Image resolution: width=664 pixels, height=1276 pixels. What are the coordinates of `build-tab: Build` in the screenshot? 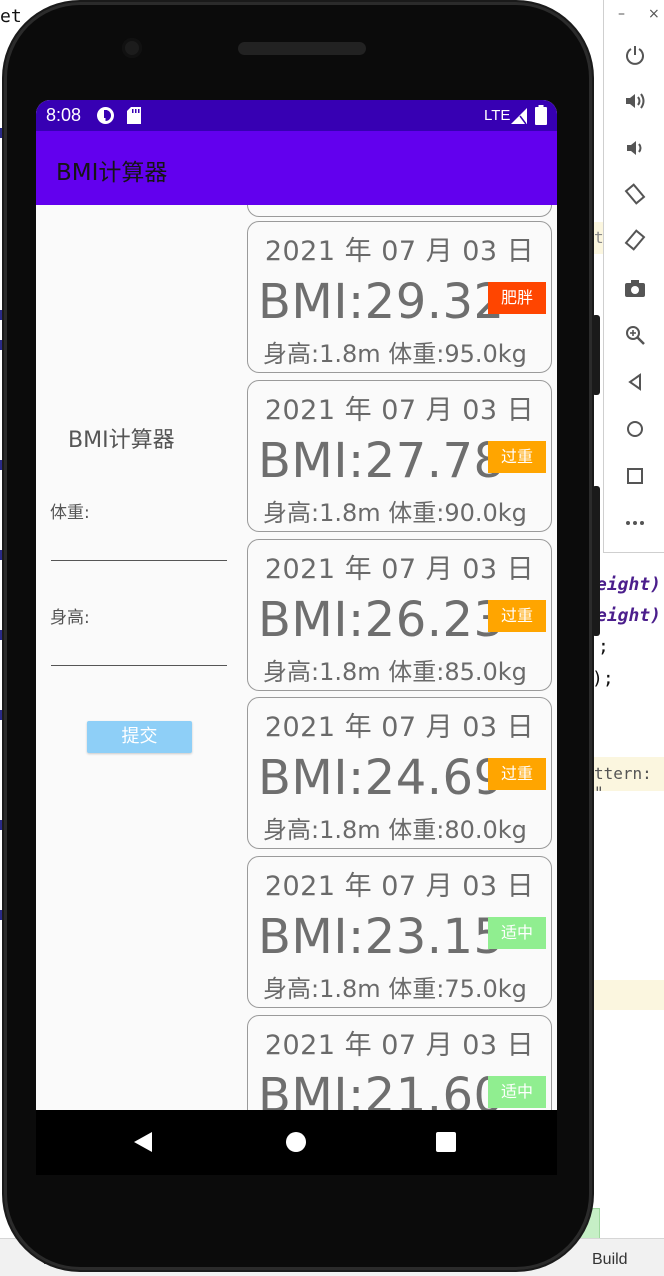 It's located at (610, 1260).